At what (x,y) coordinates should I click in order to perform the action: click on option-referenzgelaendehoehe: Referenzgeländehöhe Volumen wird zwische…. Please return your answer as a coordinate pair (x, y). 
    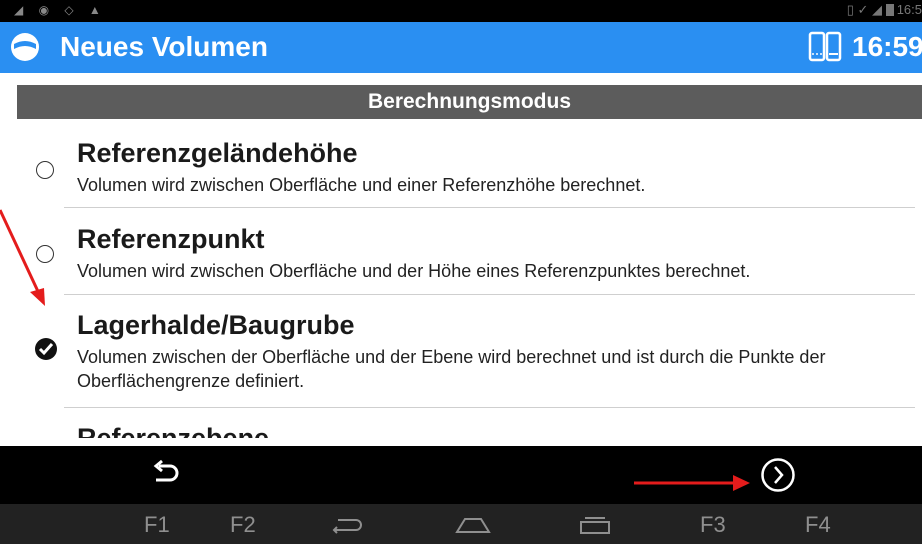
    Looking at the image, I should click on (461, 168).